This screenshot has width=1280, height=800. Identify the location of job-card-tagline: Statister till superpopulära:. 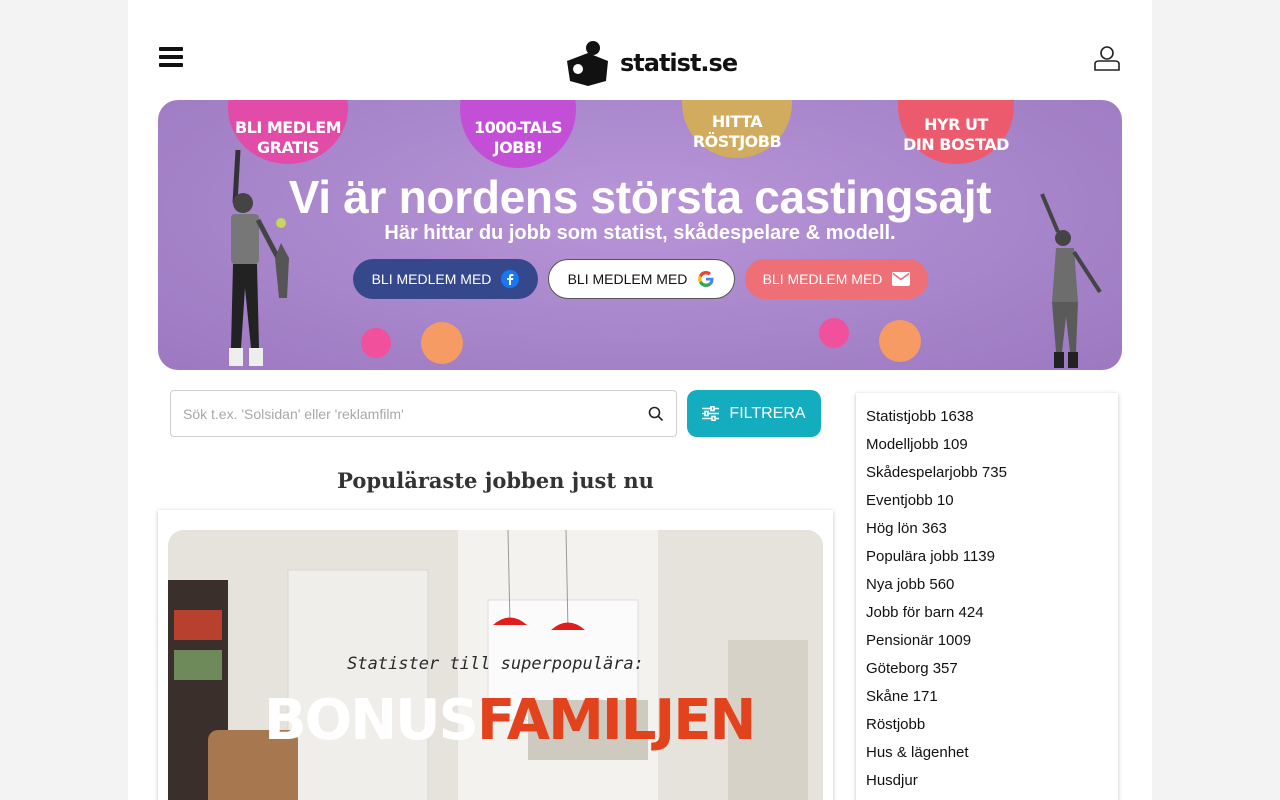
(495, 664).